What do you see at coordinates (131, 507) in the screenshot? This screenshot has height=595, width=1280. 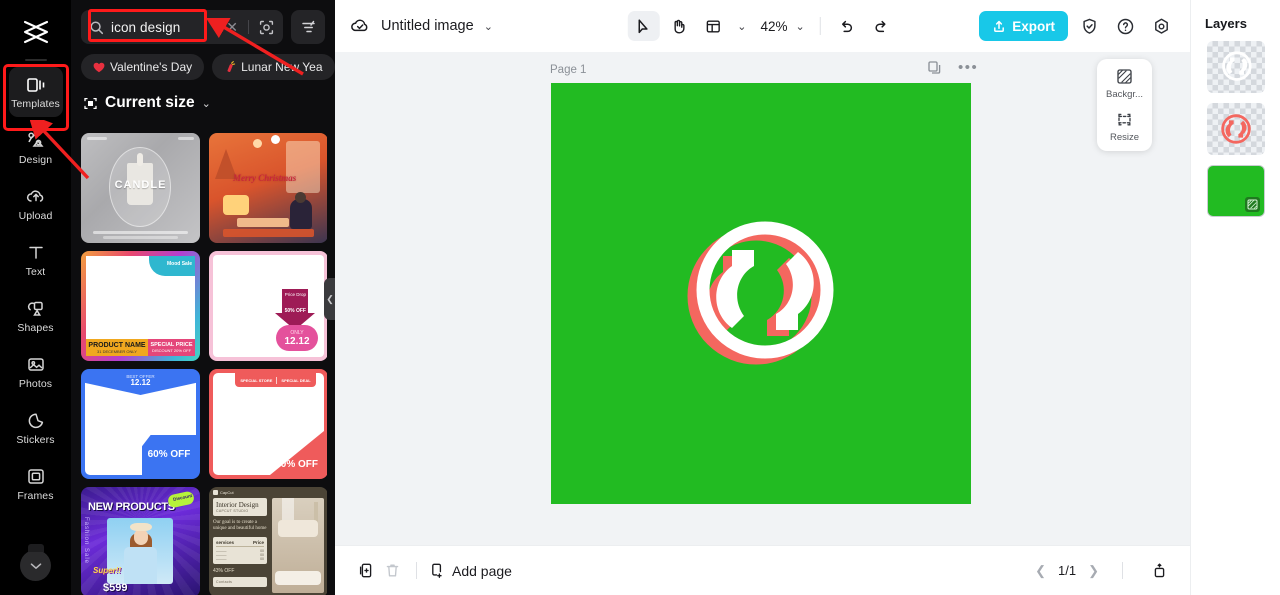 I see `template-title: NEW PRODUCTS` at bounding box center [131, 507].